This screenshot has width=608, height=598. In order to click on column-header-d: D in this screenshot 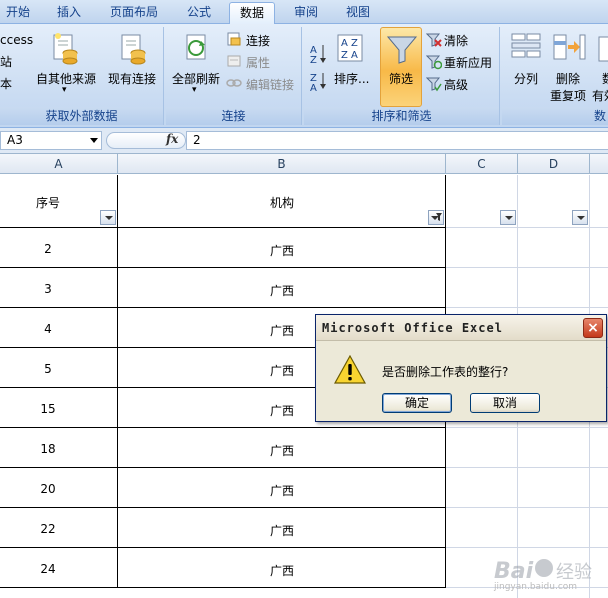, I will do `click(554, 164)`.